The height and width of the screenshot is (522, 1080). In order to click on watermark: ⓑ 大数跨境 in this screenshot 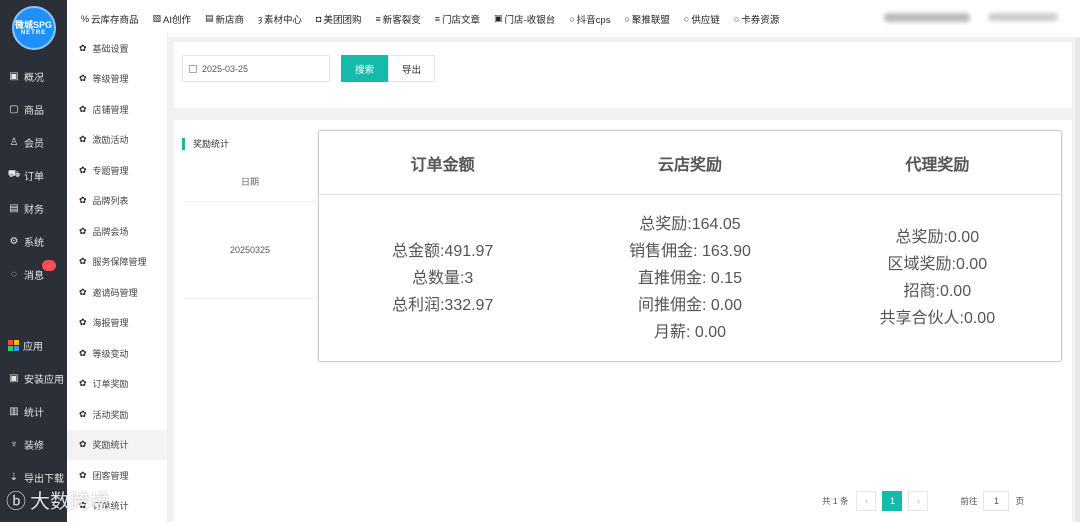, I will do `click(58, 499)`.